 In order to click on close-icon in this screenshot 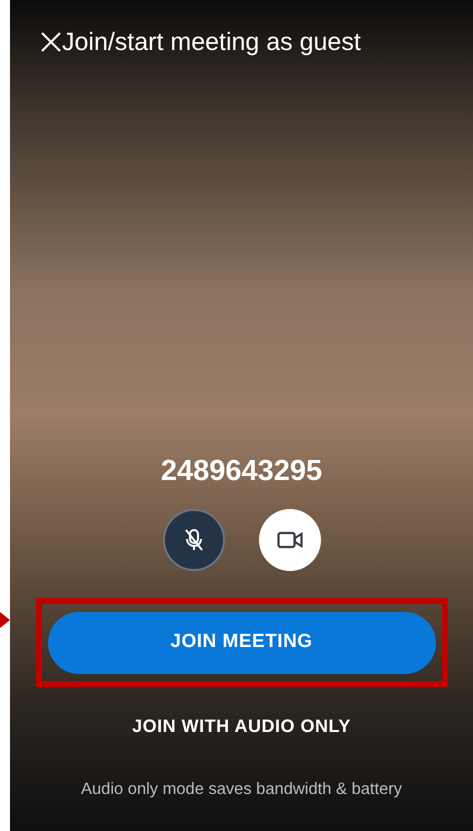, I will do `click(51, 42)`.